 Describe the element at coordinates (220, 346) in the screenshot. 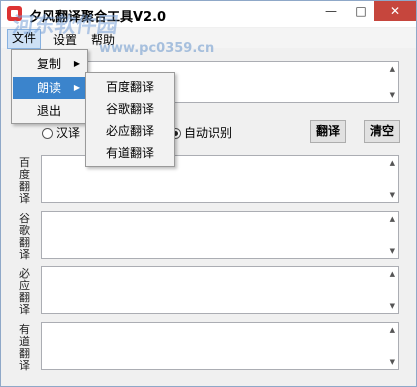

I see `result-box-youdao: ▲ ▼` at that location.